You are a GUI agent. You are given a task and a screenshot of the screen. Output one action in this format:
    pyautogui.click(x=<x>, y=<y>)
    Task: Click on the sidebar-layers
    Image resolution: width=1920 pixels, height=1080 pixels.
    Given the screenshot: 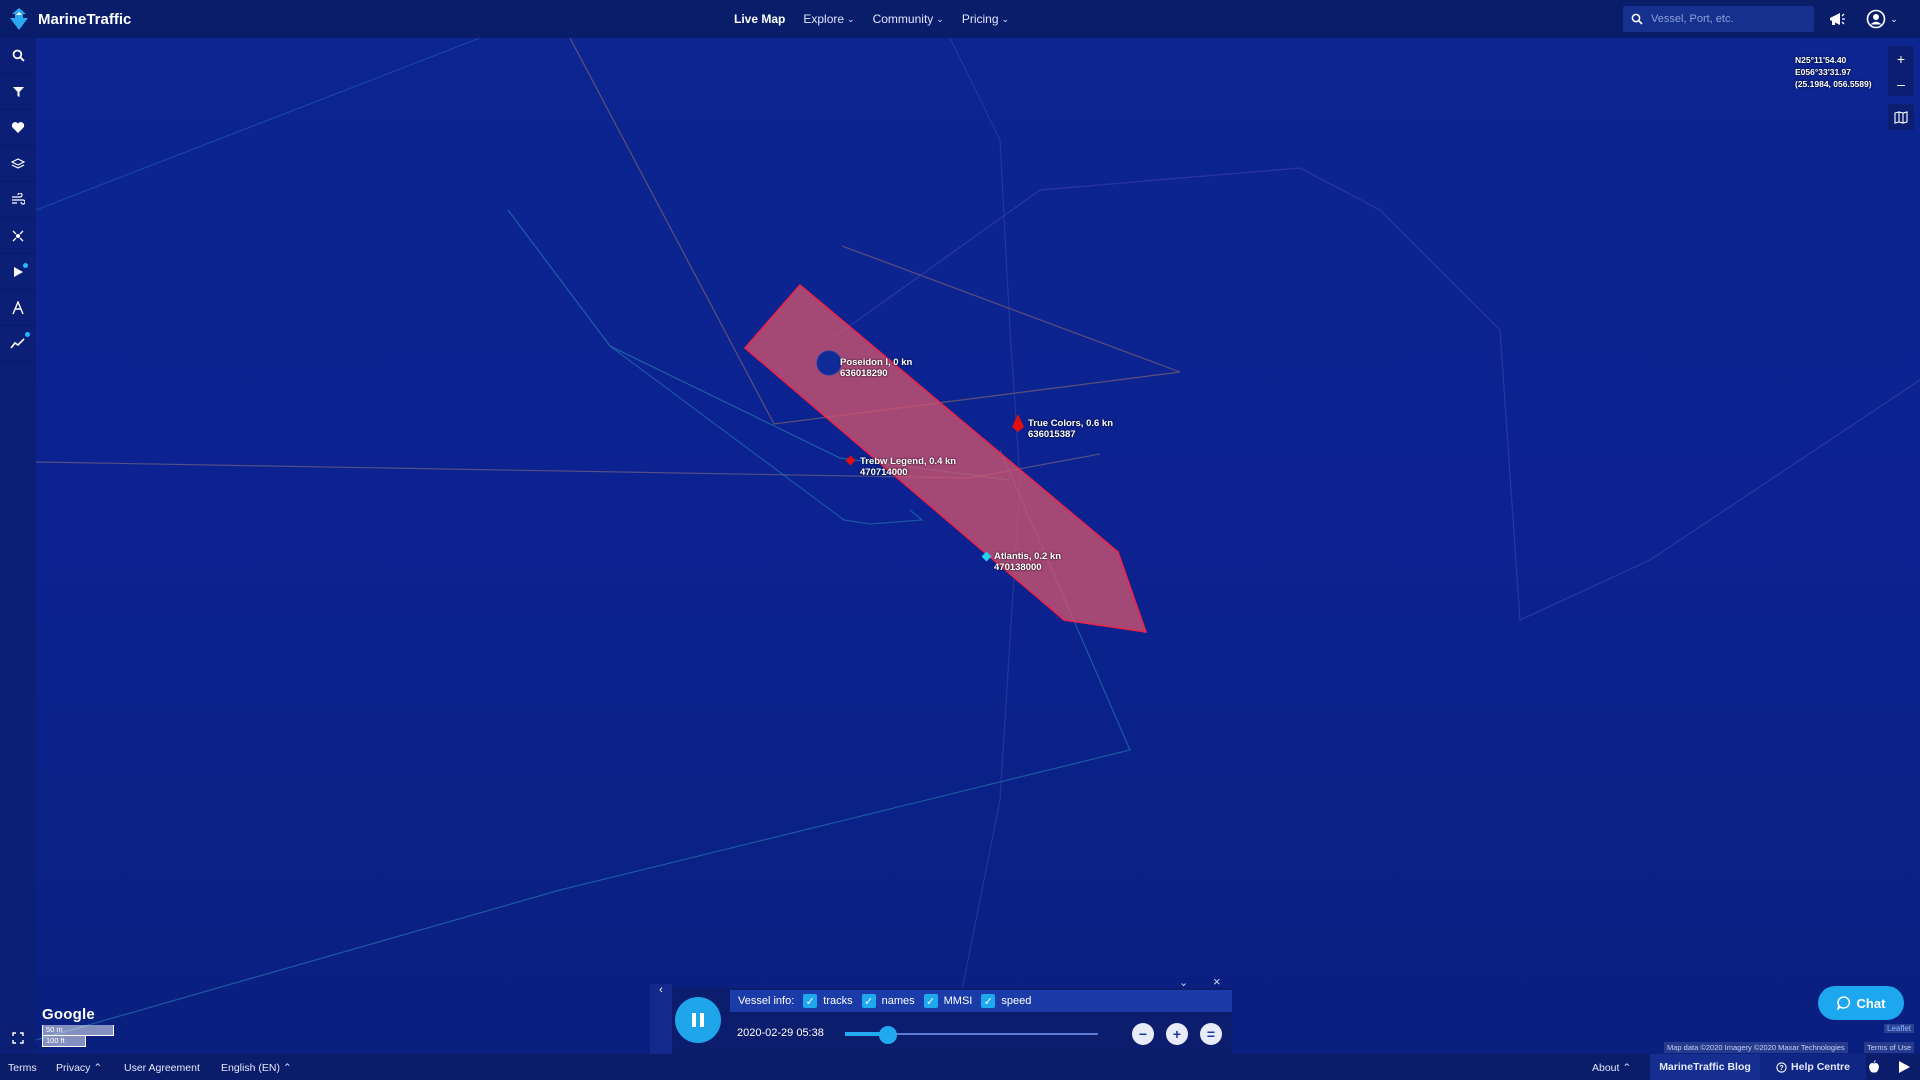 What is the action you would take?
    pyautogui.click(x=18, y=164)
    